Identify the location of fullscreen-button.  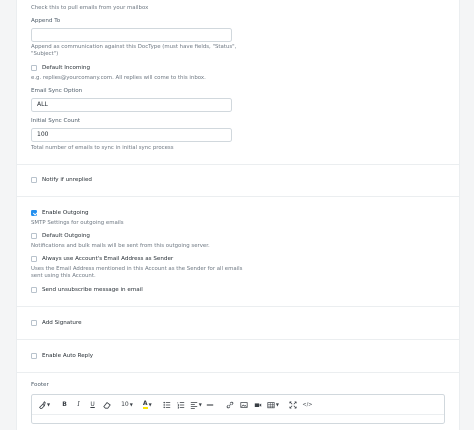
(293, 405).